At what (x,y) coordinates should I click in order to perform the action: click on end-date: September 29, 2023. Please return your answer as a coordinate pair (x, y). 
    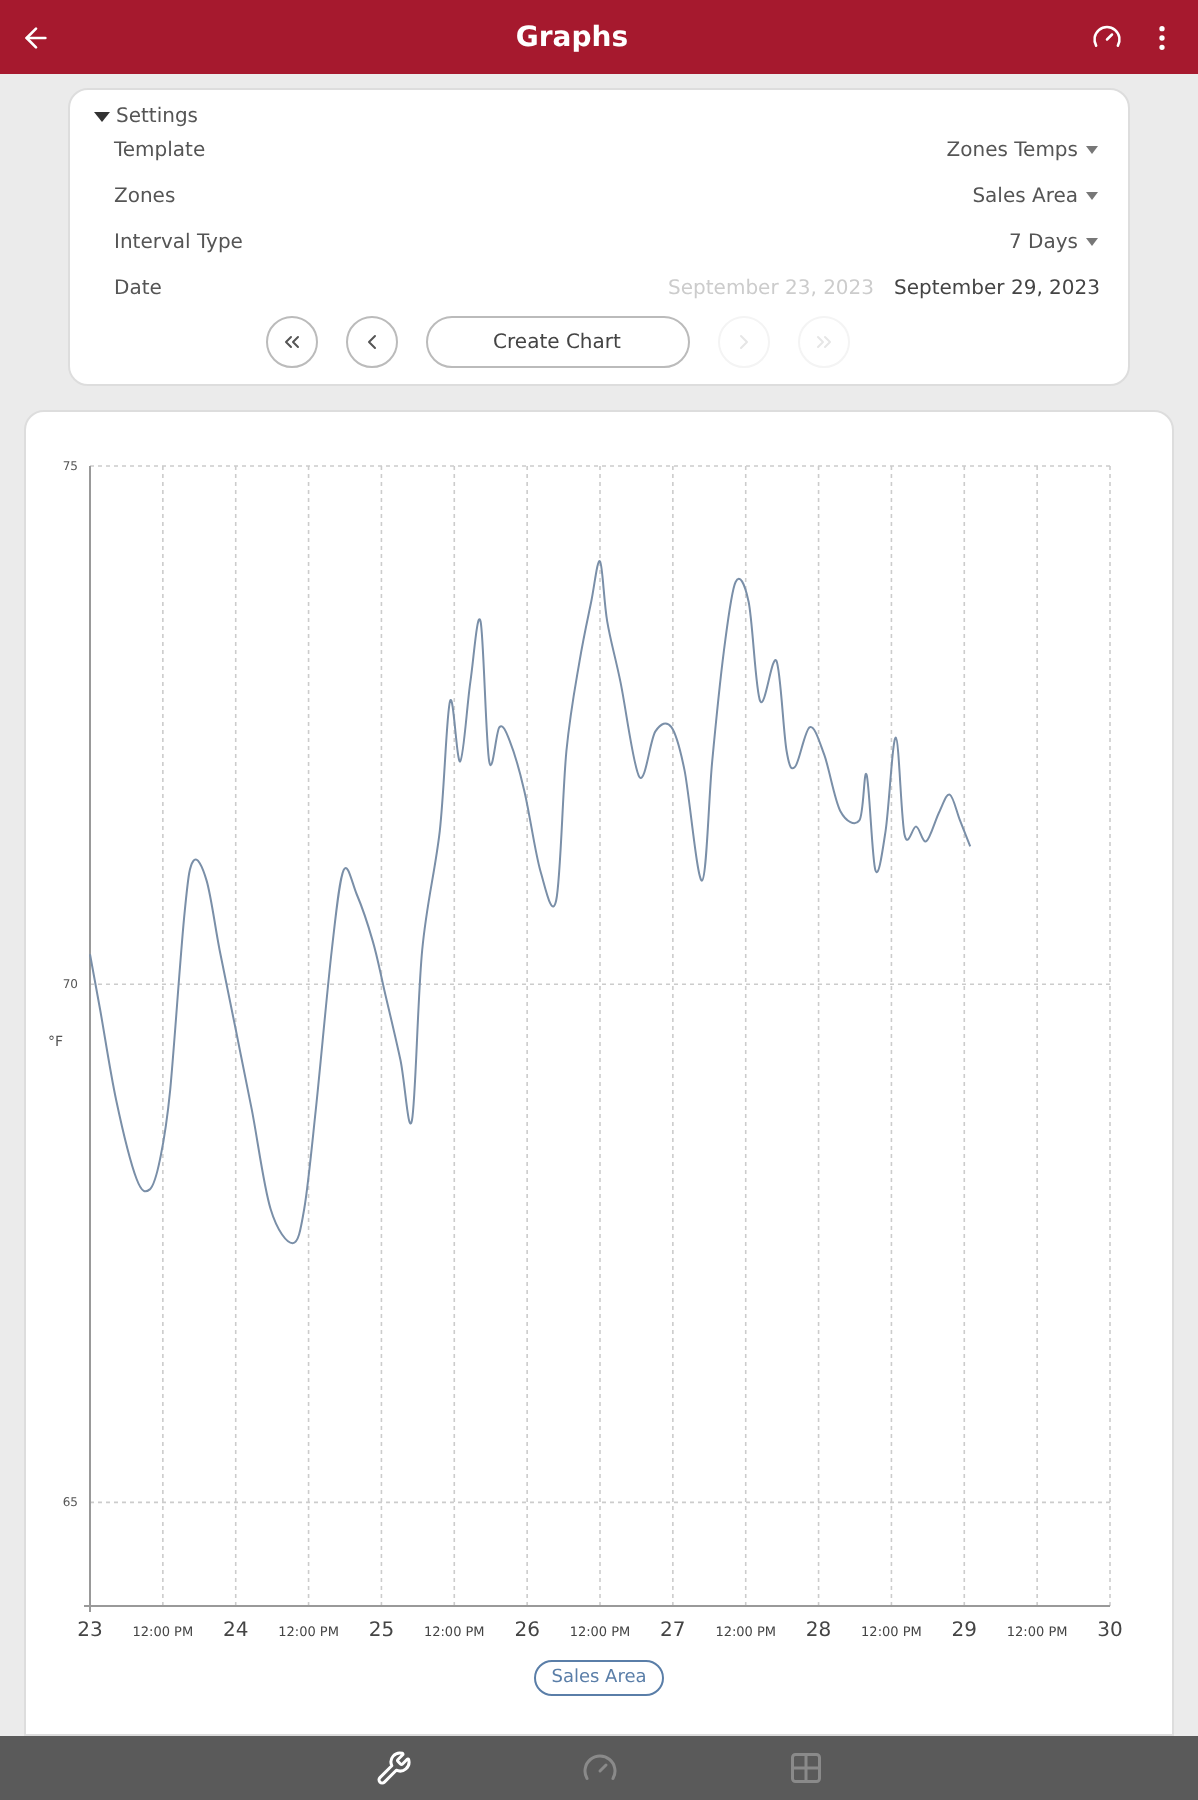
    Looking at the image, I should click on (997, 289).